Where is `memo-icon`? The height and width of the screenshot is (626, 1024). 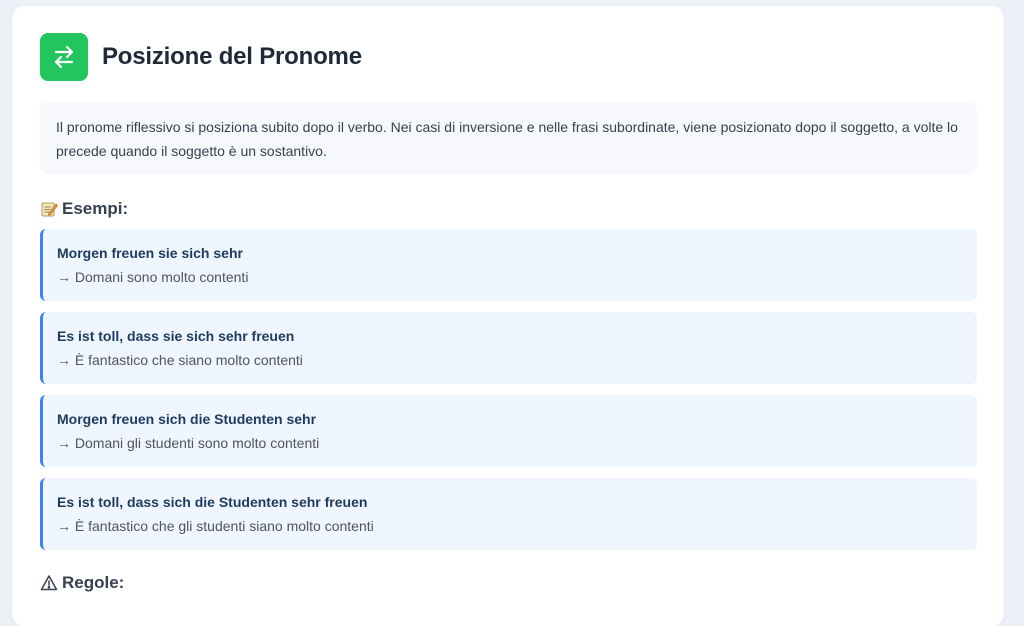 memo-icon is located at coordinates (49, 209).